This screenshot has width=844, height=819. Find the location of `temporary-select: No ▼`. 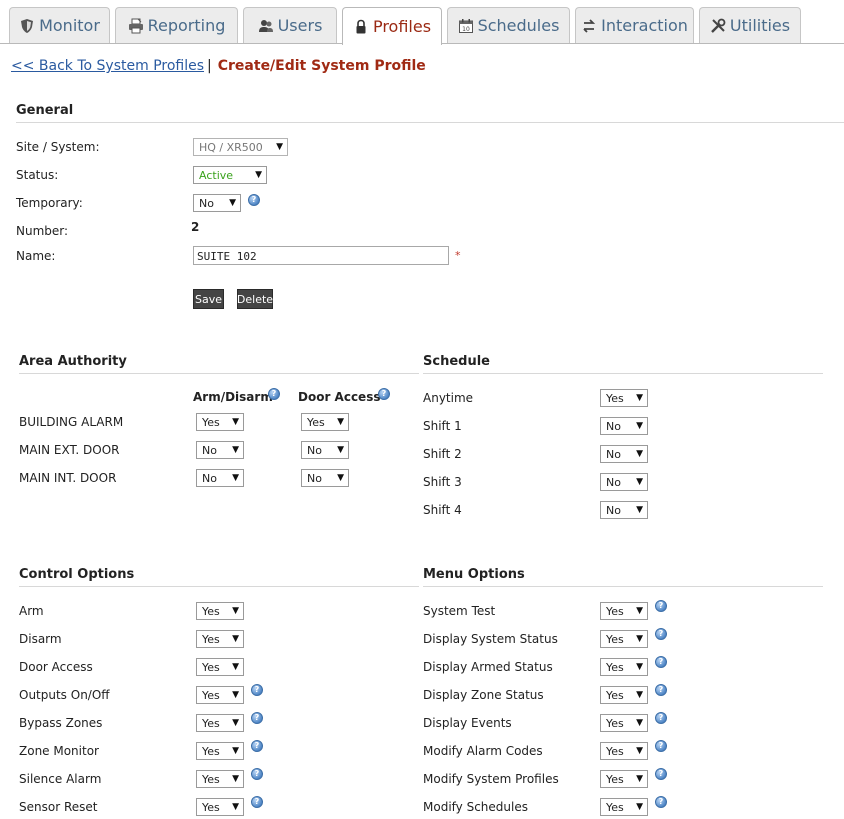

temporary-select: No ▼ is located at coordinates (217, 203).